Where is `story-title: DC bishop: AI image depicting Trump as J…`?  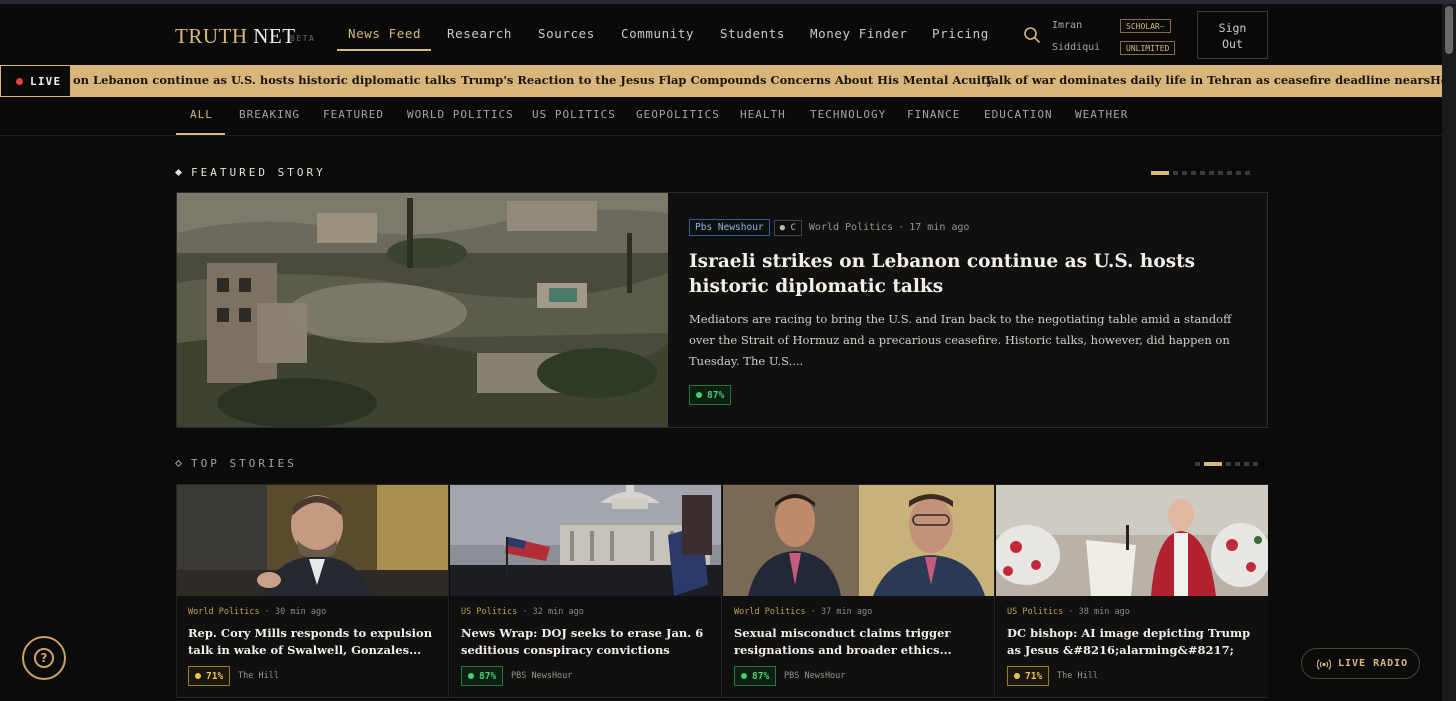
story-title: DC bishop: AI image depicting Trump as J… is located at coordinates (1133, 641).